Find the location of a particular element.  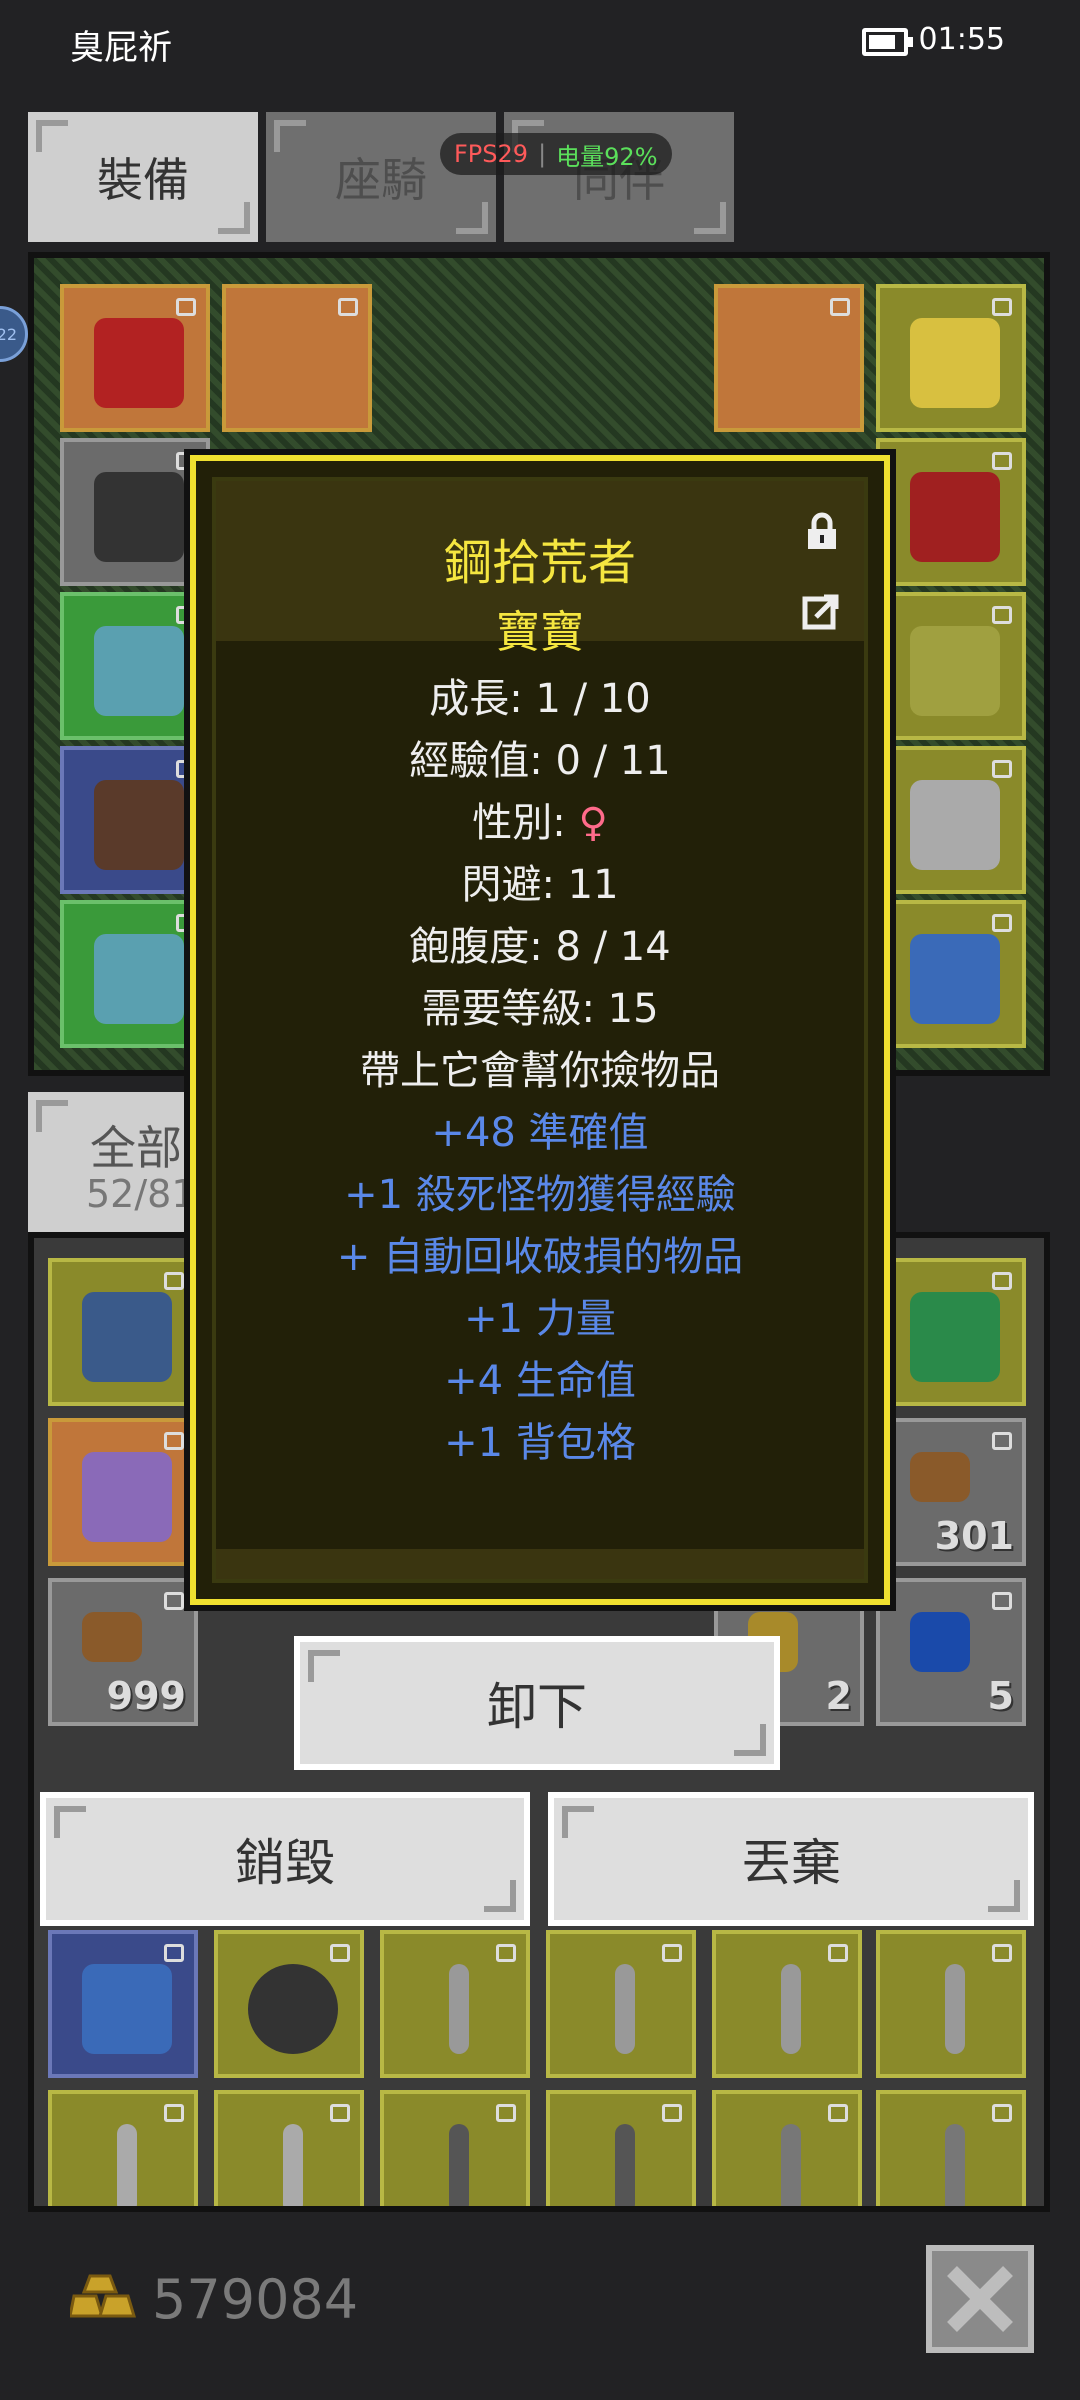

drop-button: 丟棄 is located at coordinates (791, 1859).